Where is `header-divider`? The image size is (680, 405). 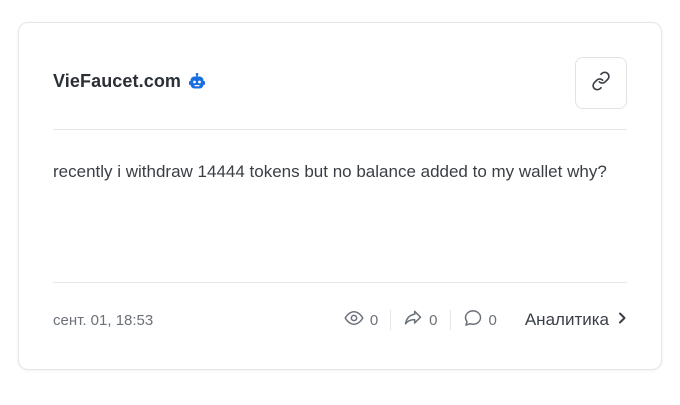 header-divider is located at coordinates (340, 129).